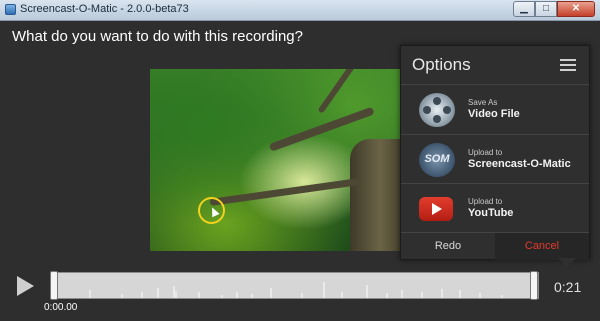  What do you see at coordinates (568, 65) in the screenshot?
I see `hamburger-menu-icon` at bounding box center [568, 65].